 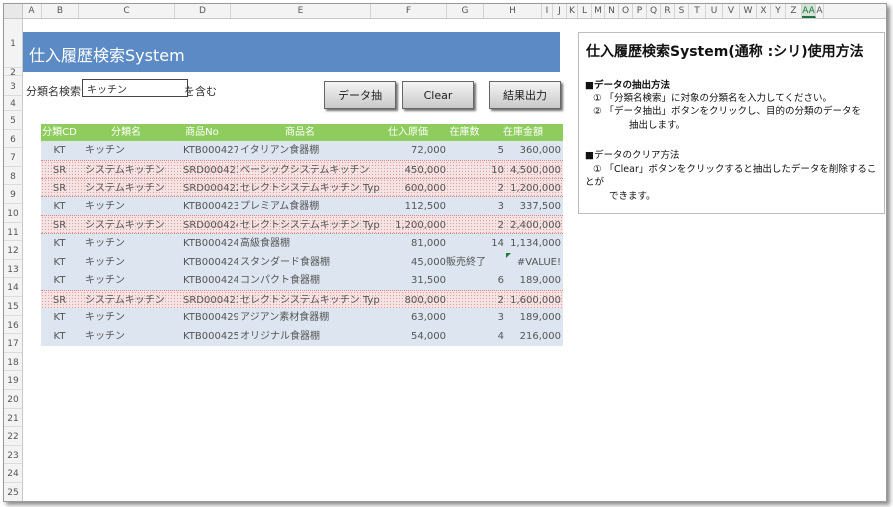 What do you see at coordinates (13, 120) in the screenshot?
I see `row-header-5: 5` at bounding box center [13, 120].